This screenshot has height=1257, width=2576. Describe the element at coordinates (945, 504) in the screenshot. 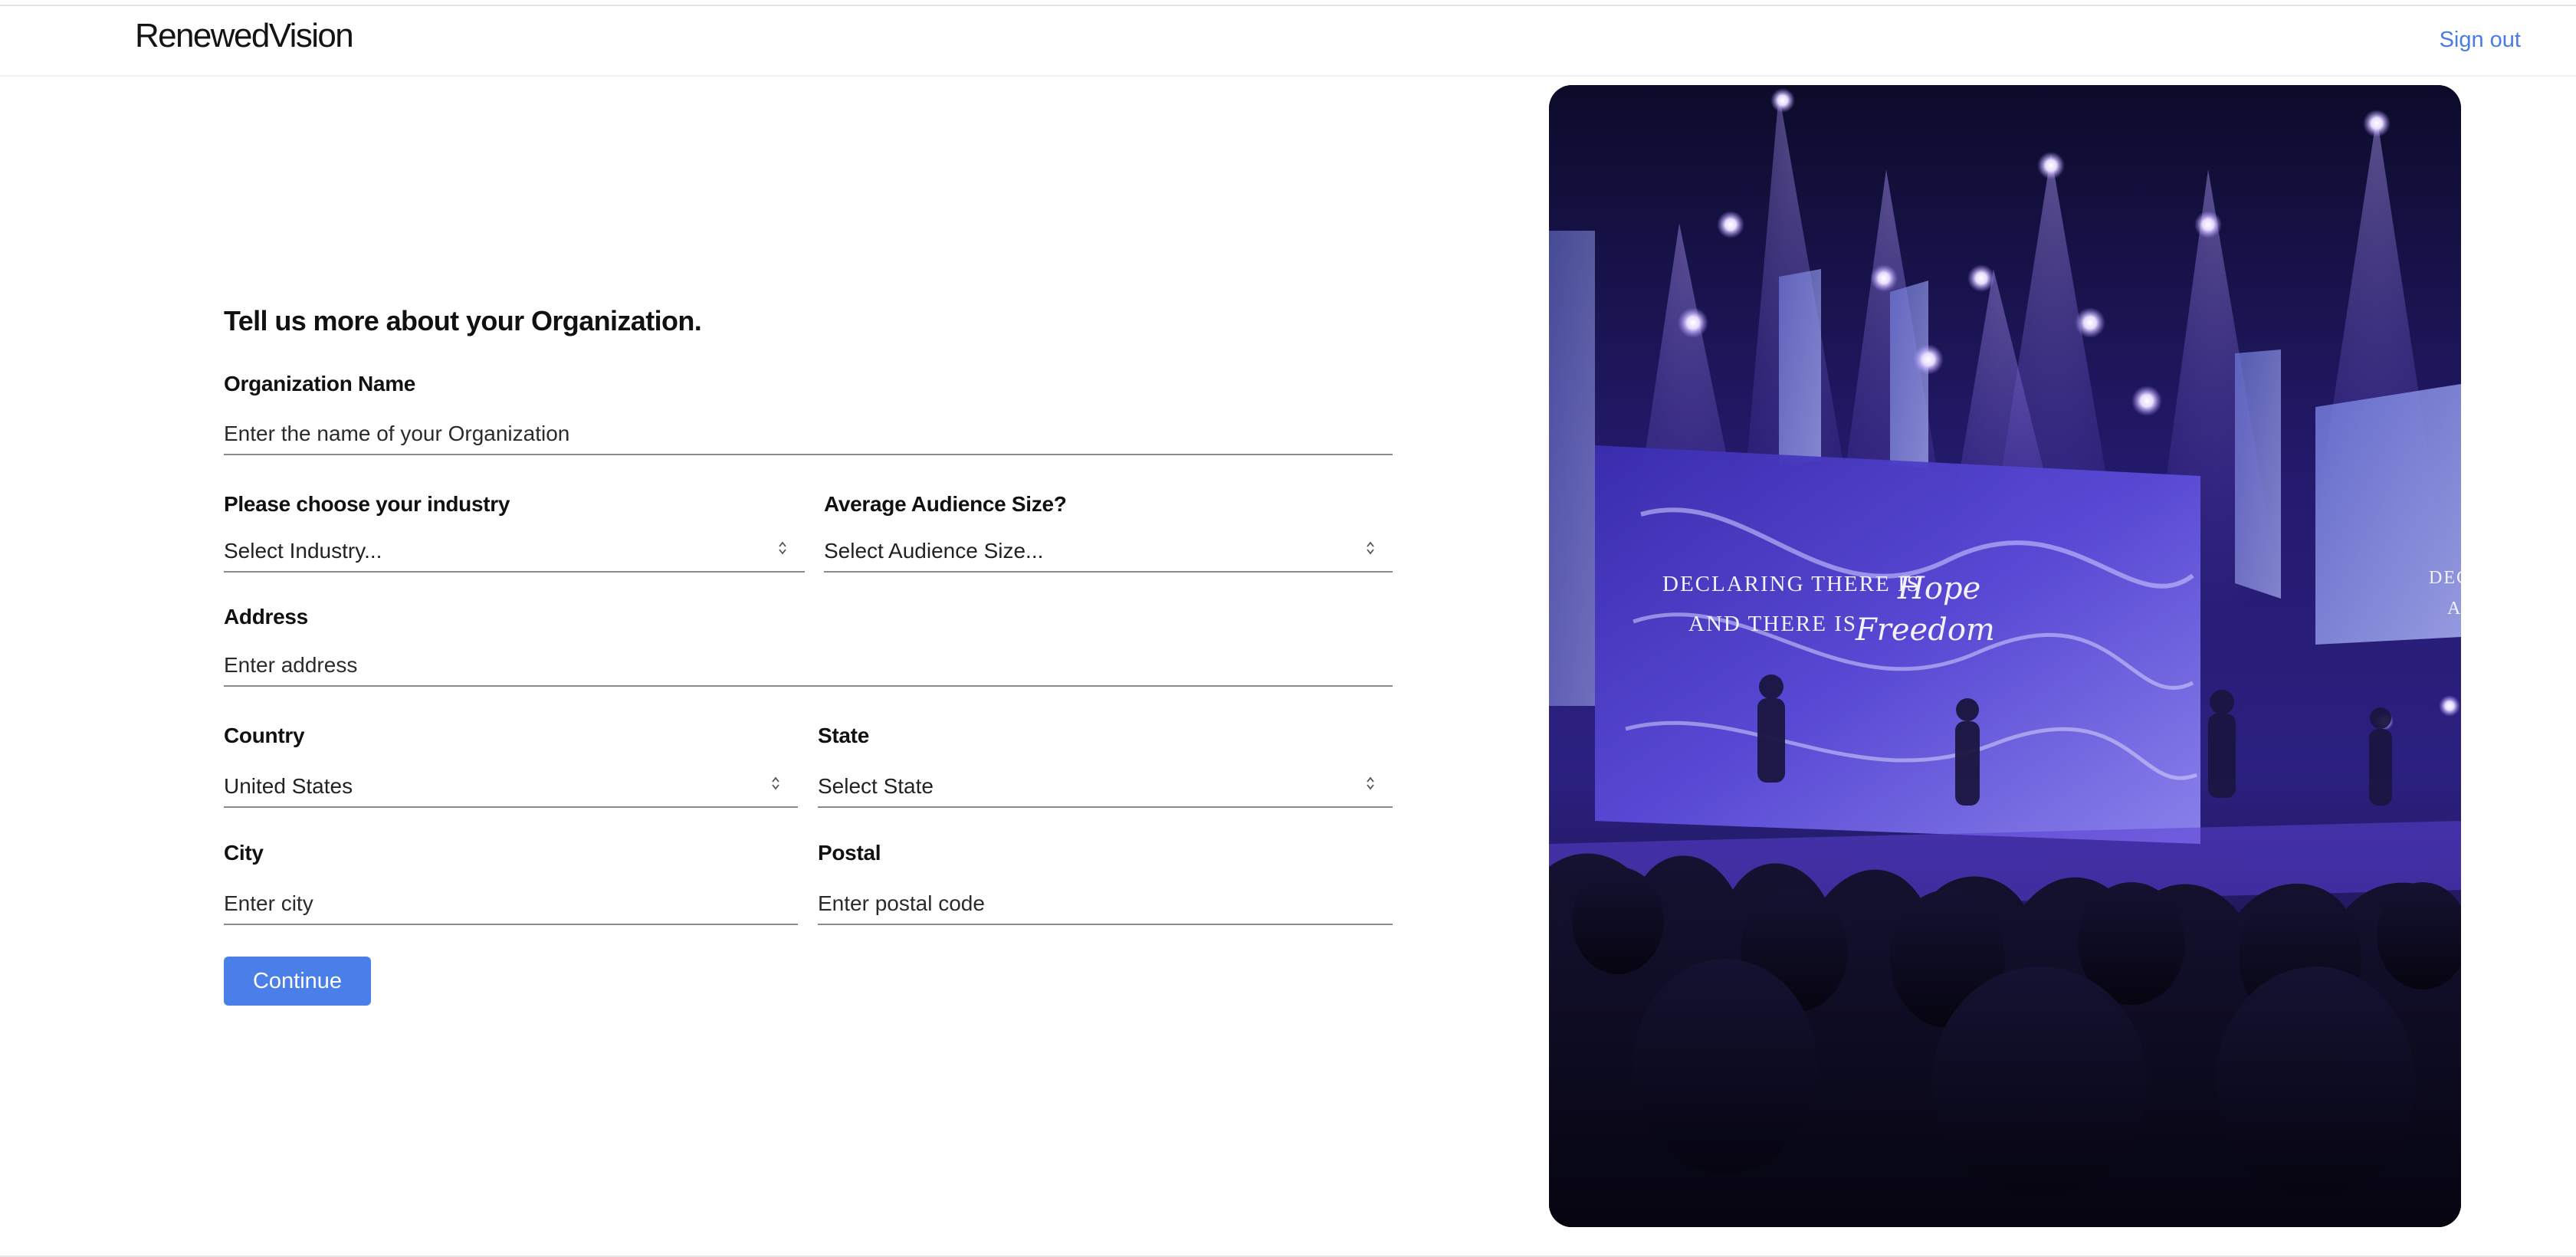

I see `audience-label: Average Audience Size?` at that location.